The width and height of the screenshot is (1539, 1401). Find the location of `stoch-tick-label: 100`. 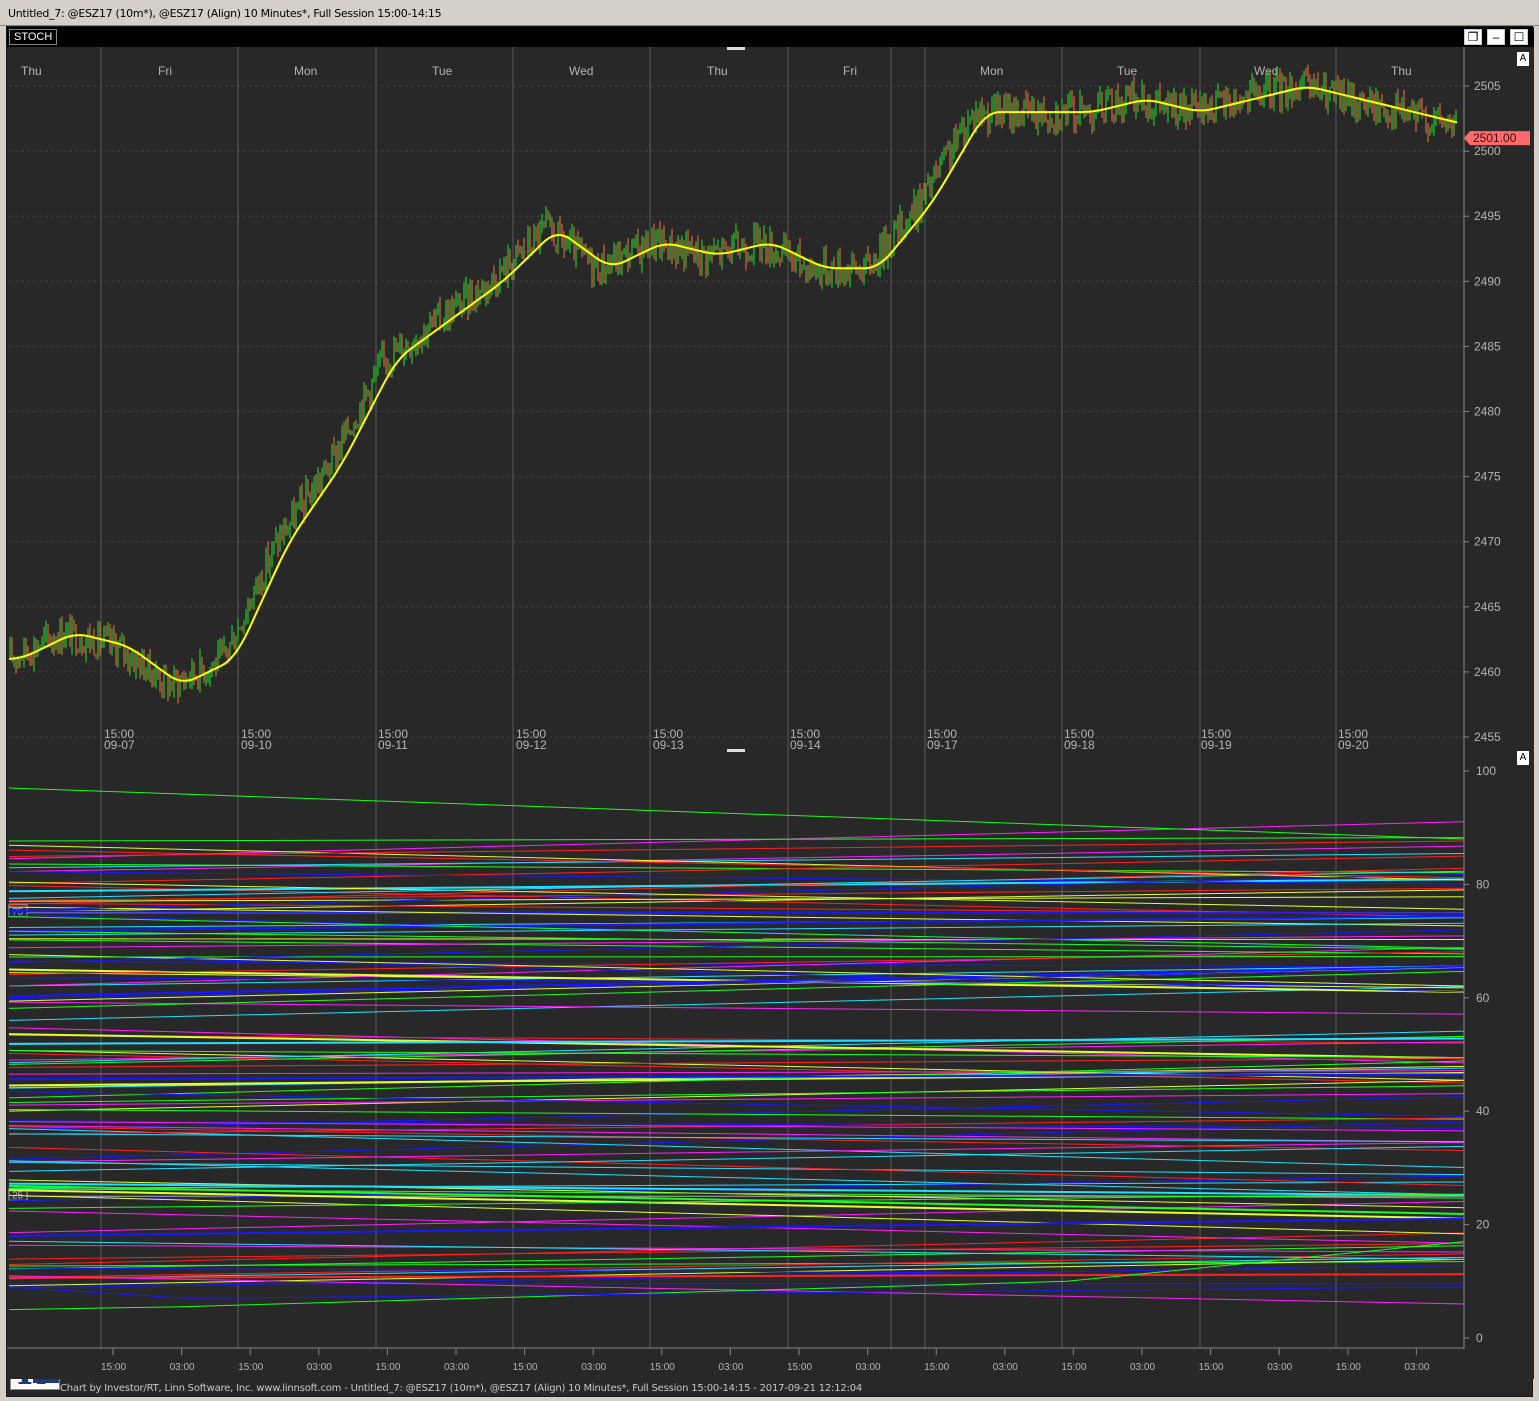

stoch-tick-label: 100 is located at coordinates (1486, 771).